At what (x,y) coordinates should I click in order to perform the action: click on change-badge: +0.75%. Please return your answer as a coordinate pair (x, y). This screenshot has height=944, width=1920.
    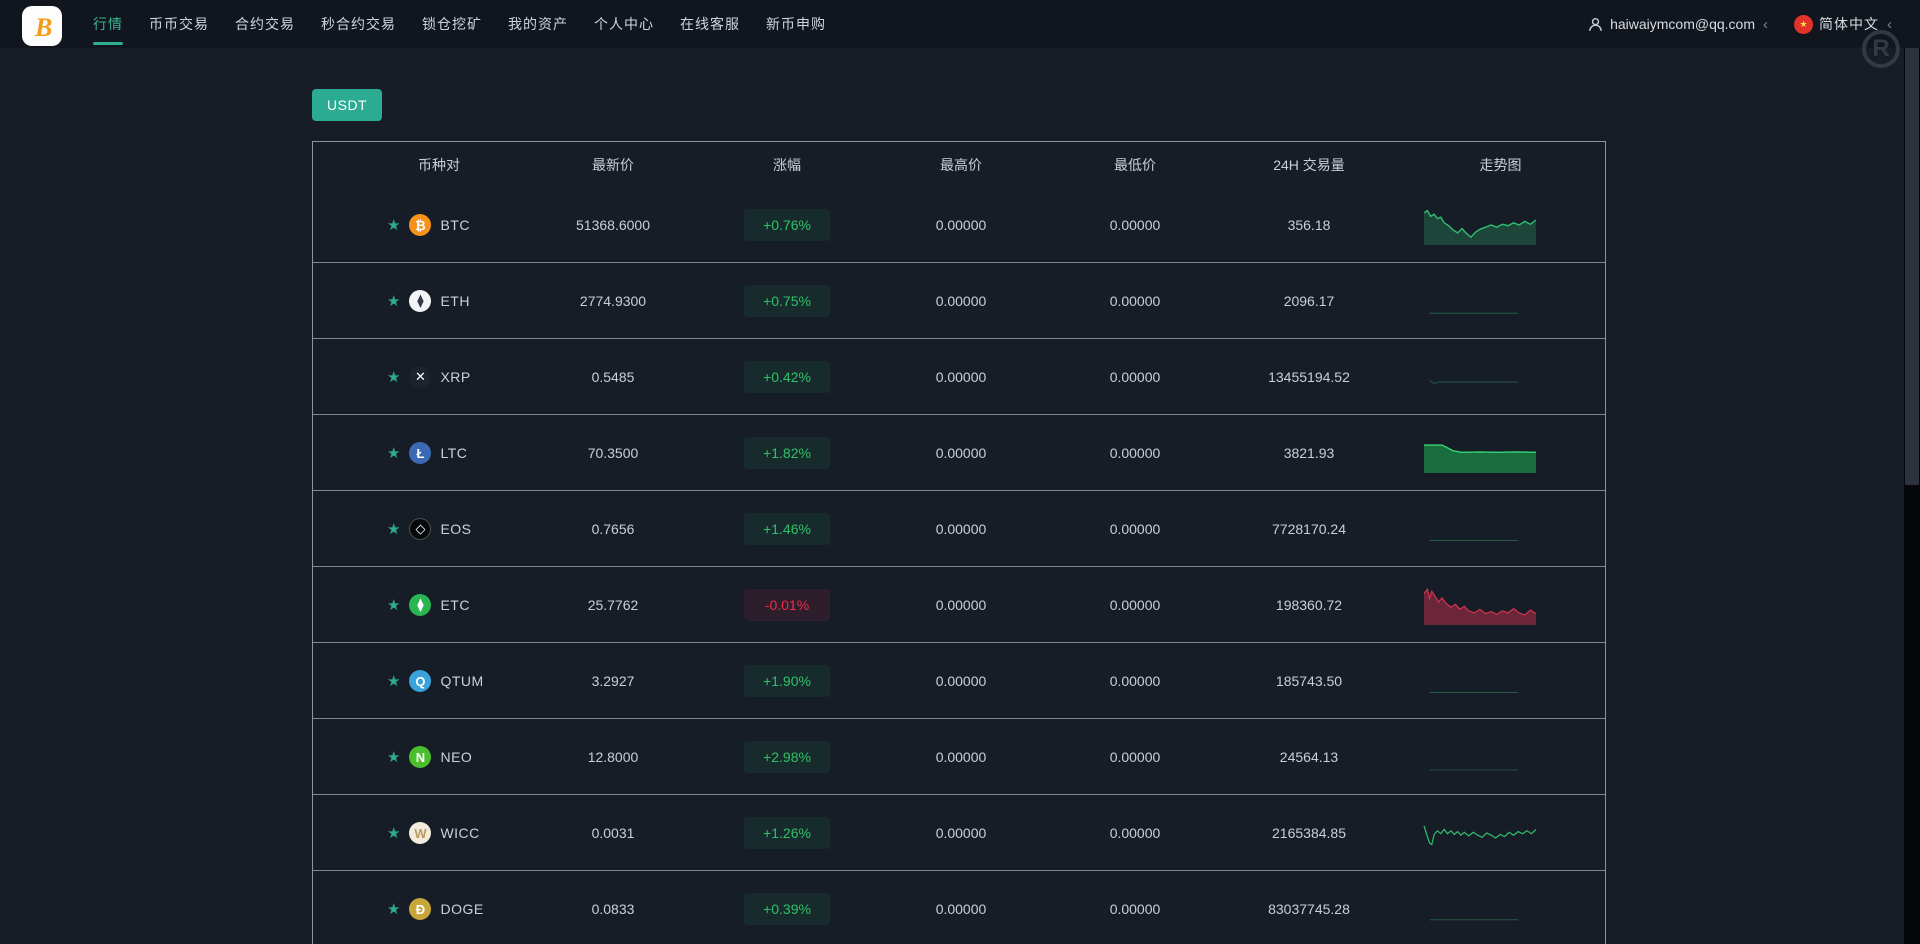
    Looking at the image, I should click on (787, 301).